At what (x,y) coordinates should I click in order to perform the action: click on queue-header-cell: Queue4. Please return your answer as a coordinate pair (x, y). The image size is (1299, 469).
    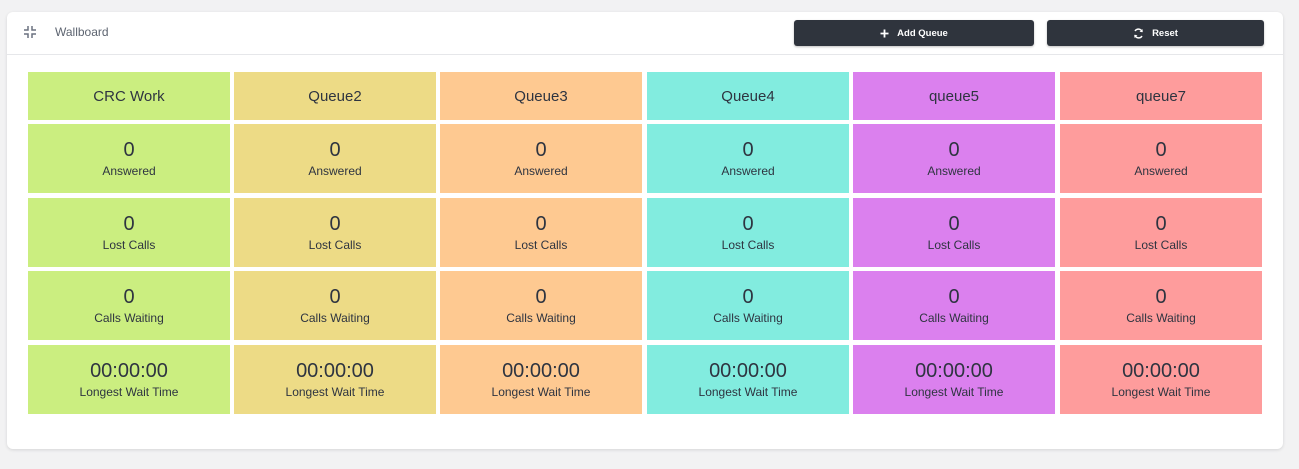
    Looking at the image, I should click on (748, 96).